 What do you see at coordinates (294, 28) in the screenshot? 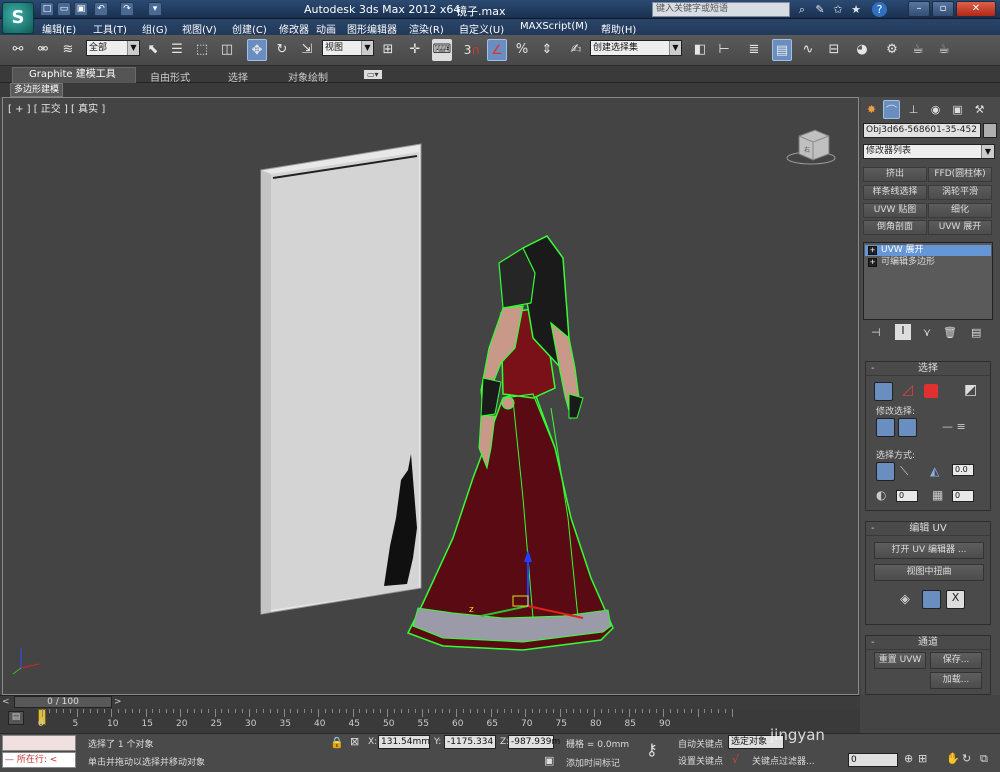
I see `menu-modifiers: 修改器` at bounding box center [294, 28].